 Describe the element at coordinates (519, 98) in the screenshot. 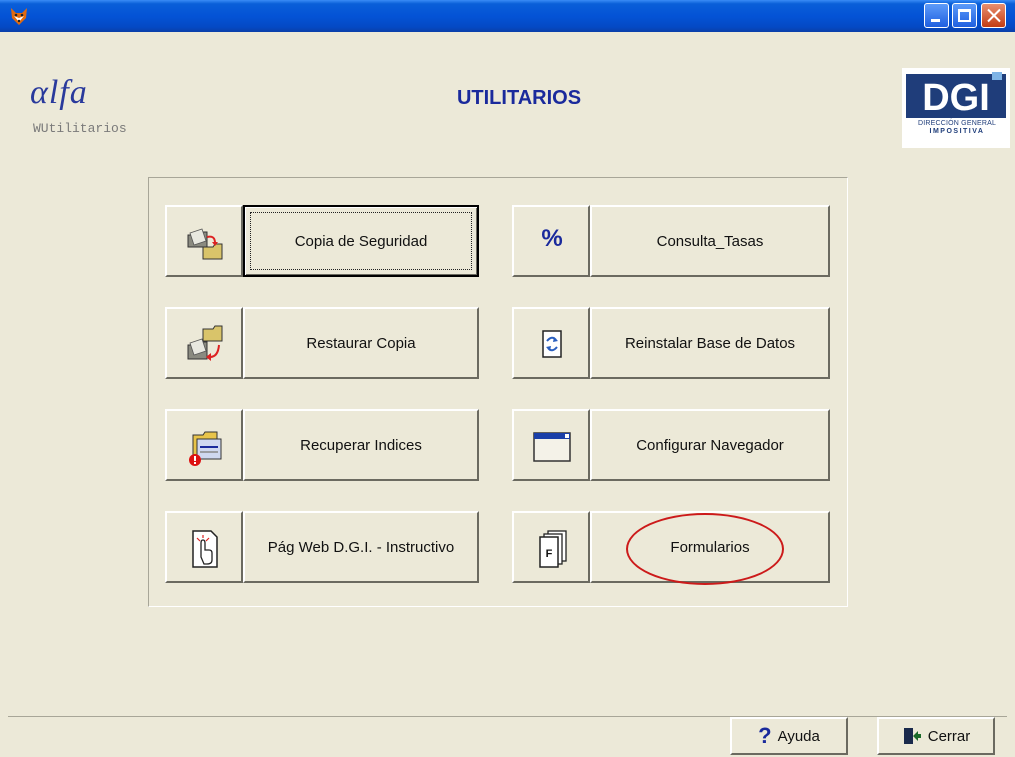

I see `page-title: UTILITARIOS` at that location.